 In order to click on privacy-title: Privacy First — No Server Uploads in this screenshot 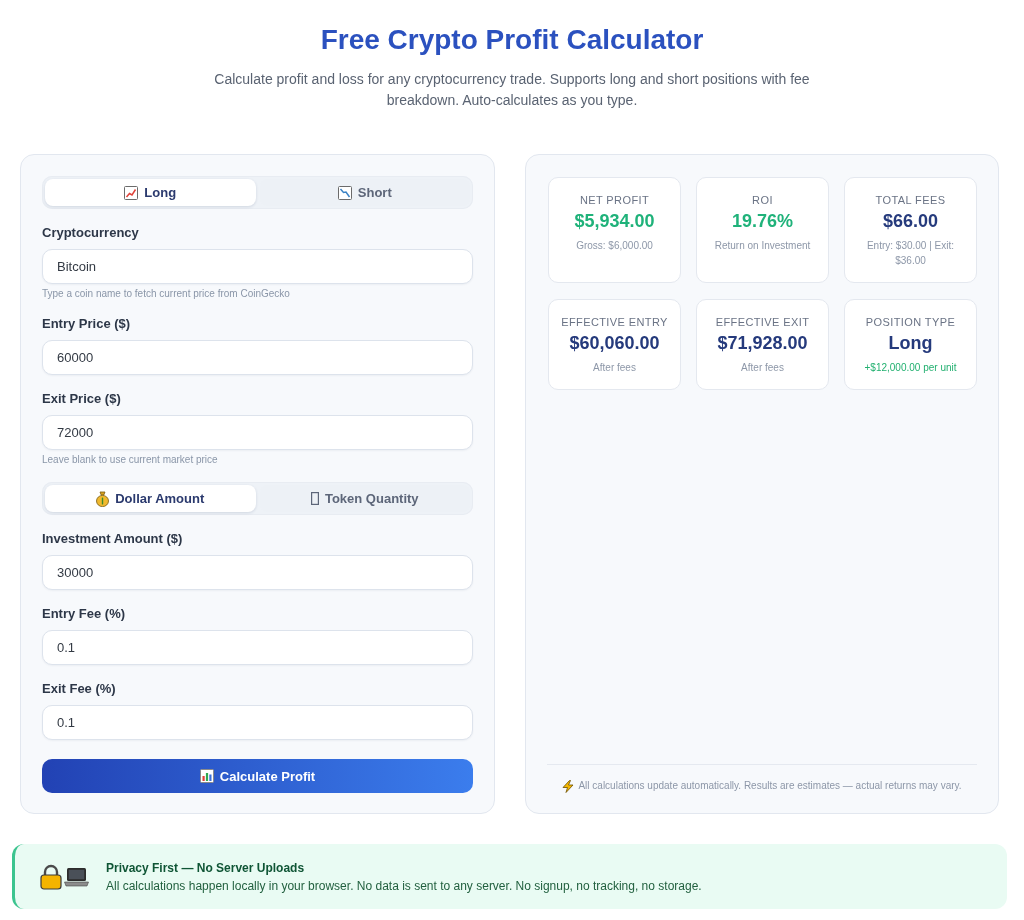, I will do `click(205, 868)`.